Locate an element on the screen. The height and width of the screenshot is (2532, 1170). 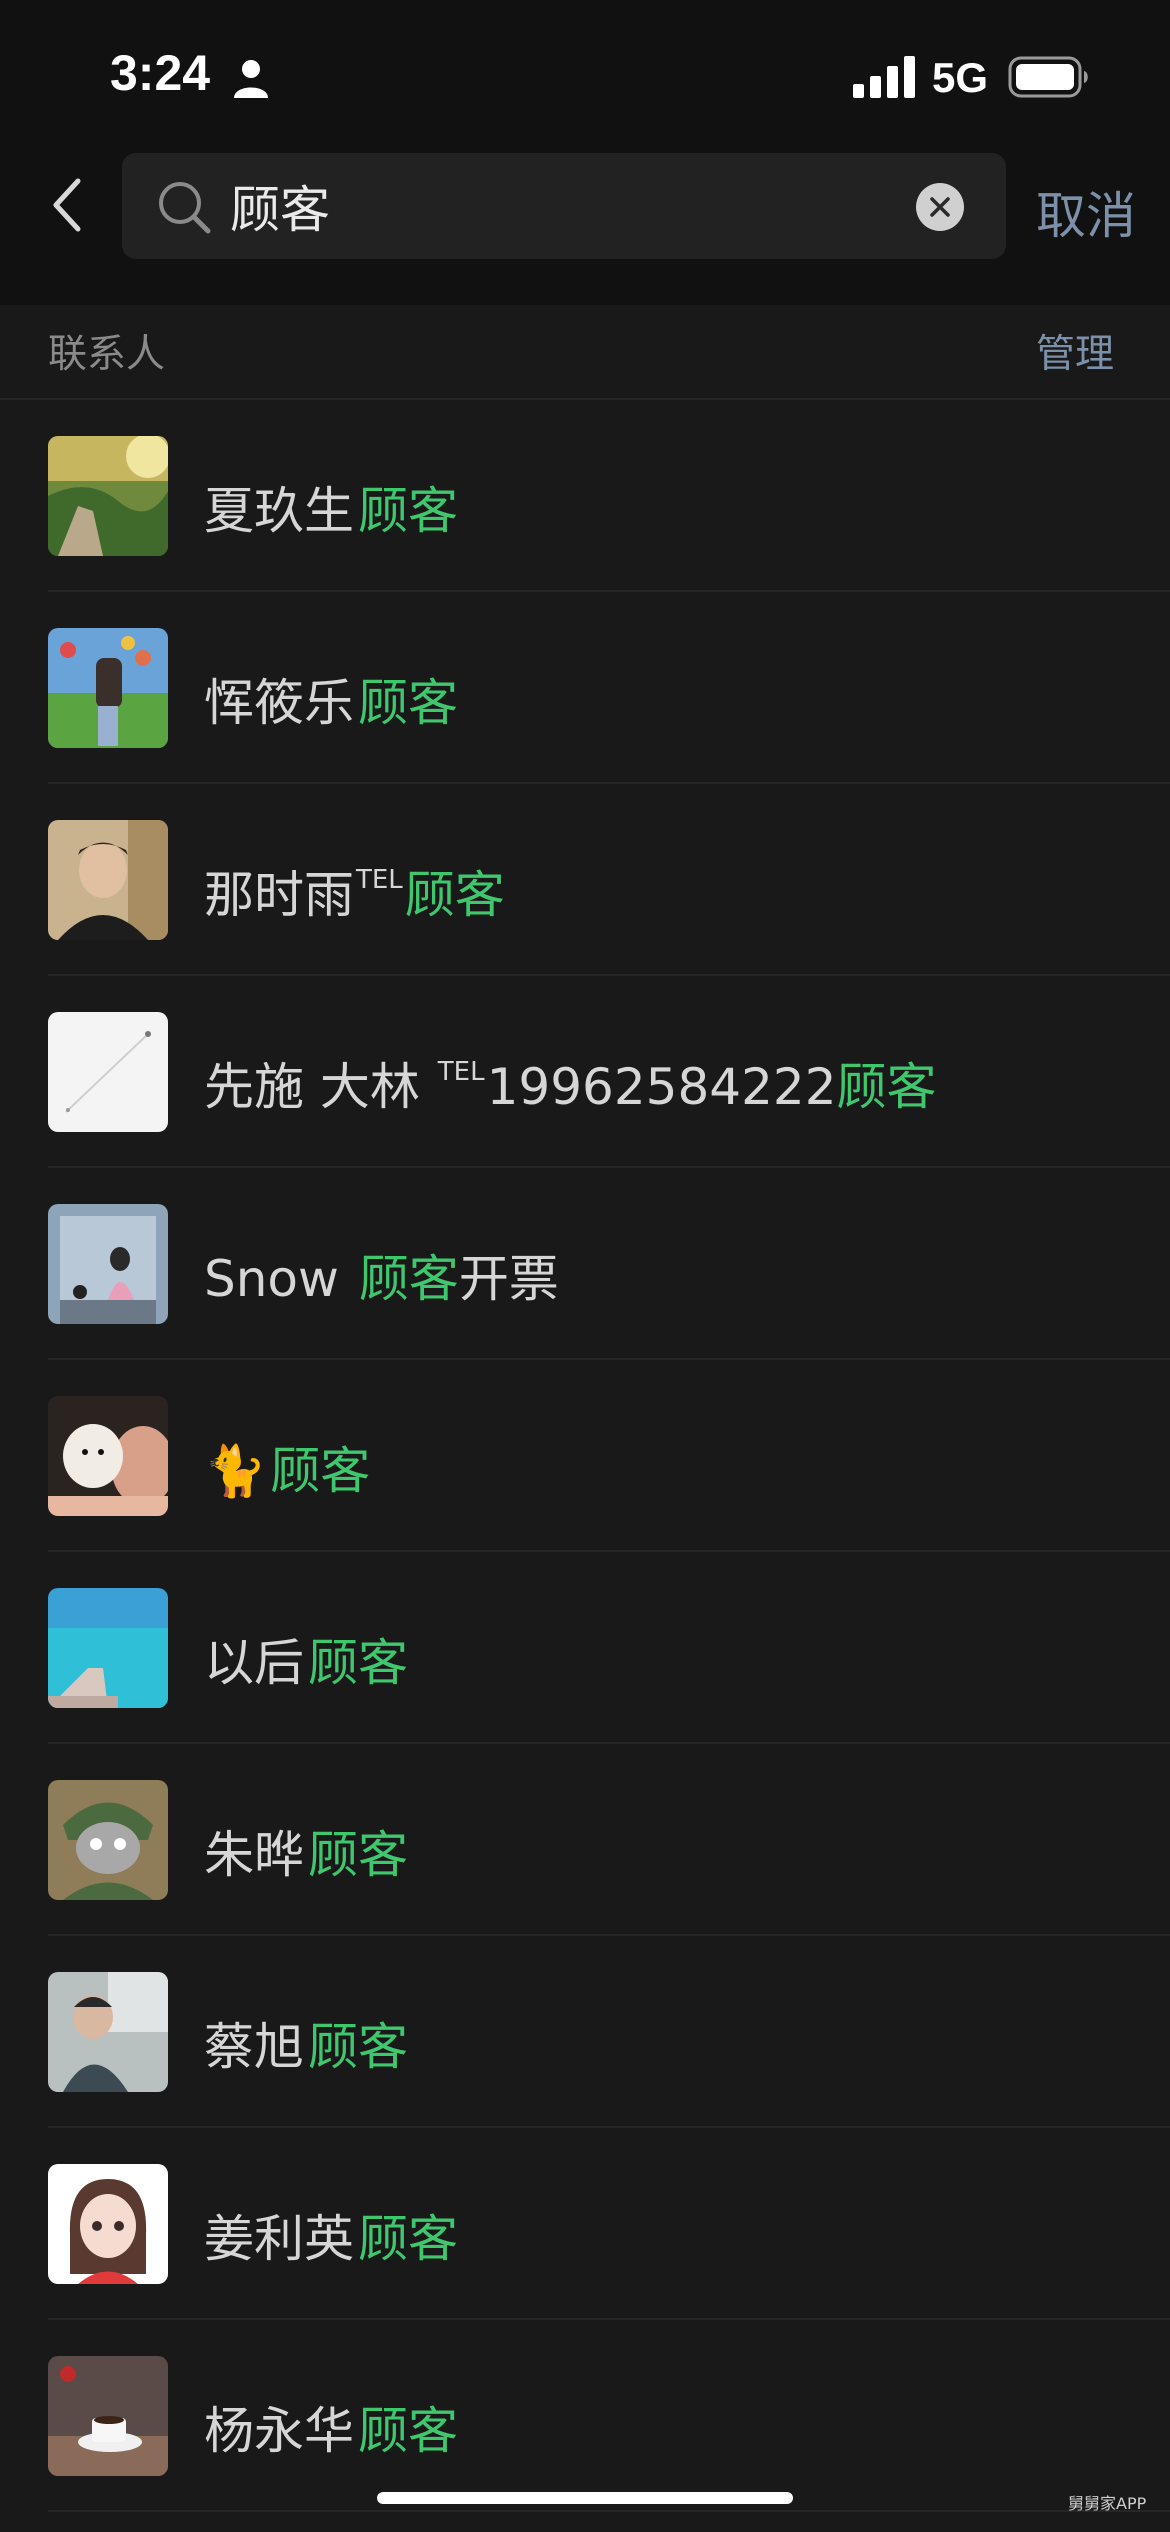
contact-row: 夏玖生顾客 is located at coordinates (585, 496).